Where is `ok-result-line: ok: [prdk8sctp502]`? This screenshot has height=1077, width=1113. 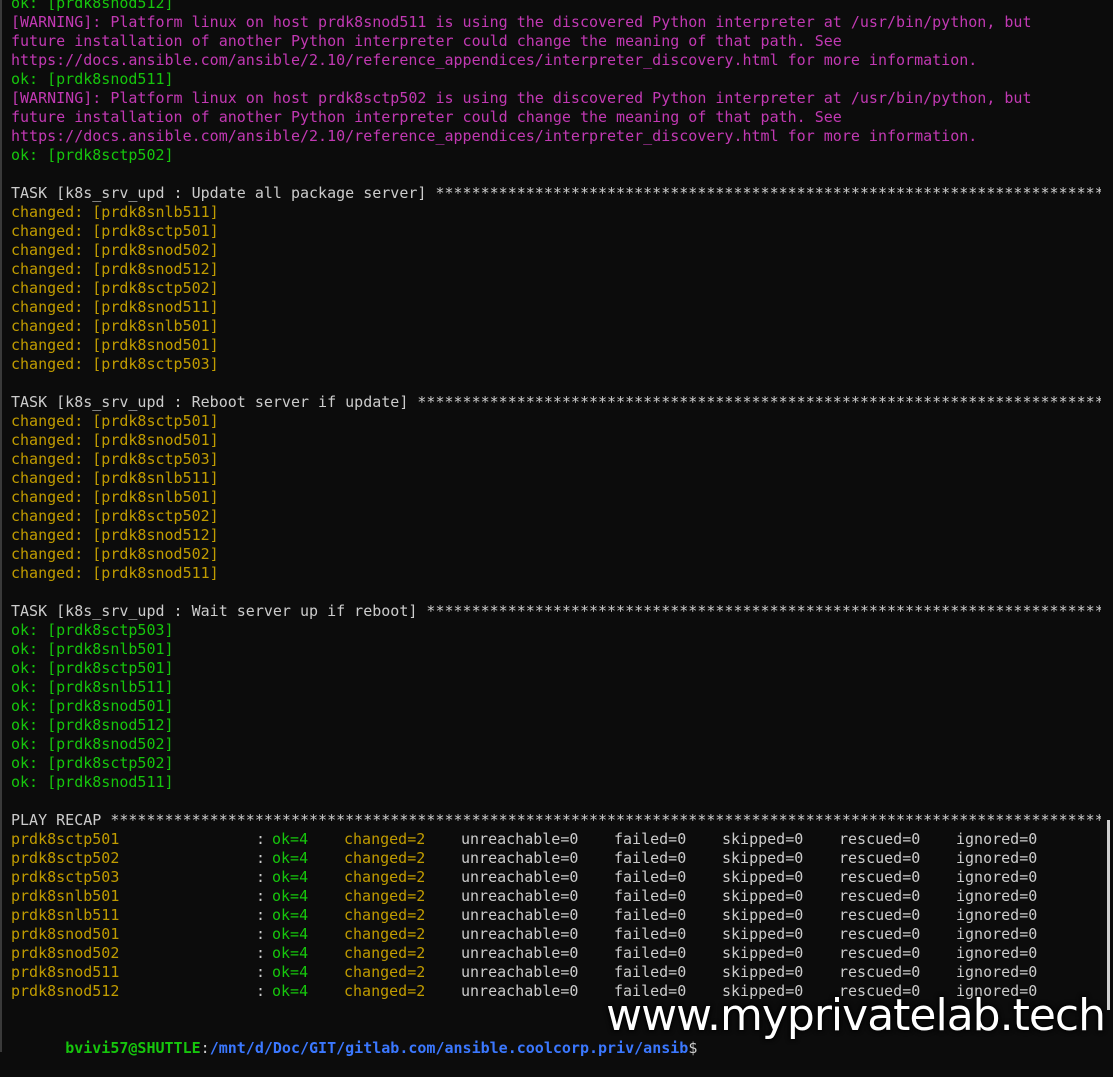
ok-result-line: ok: [prdk8sctp502] is located at coordinates (92, 763).